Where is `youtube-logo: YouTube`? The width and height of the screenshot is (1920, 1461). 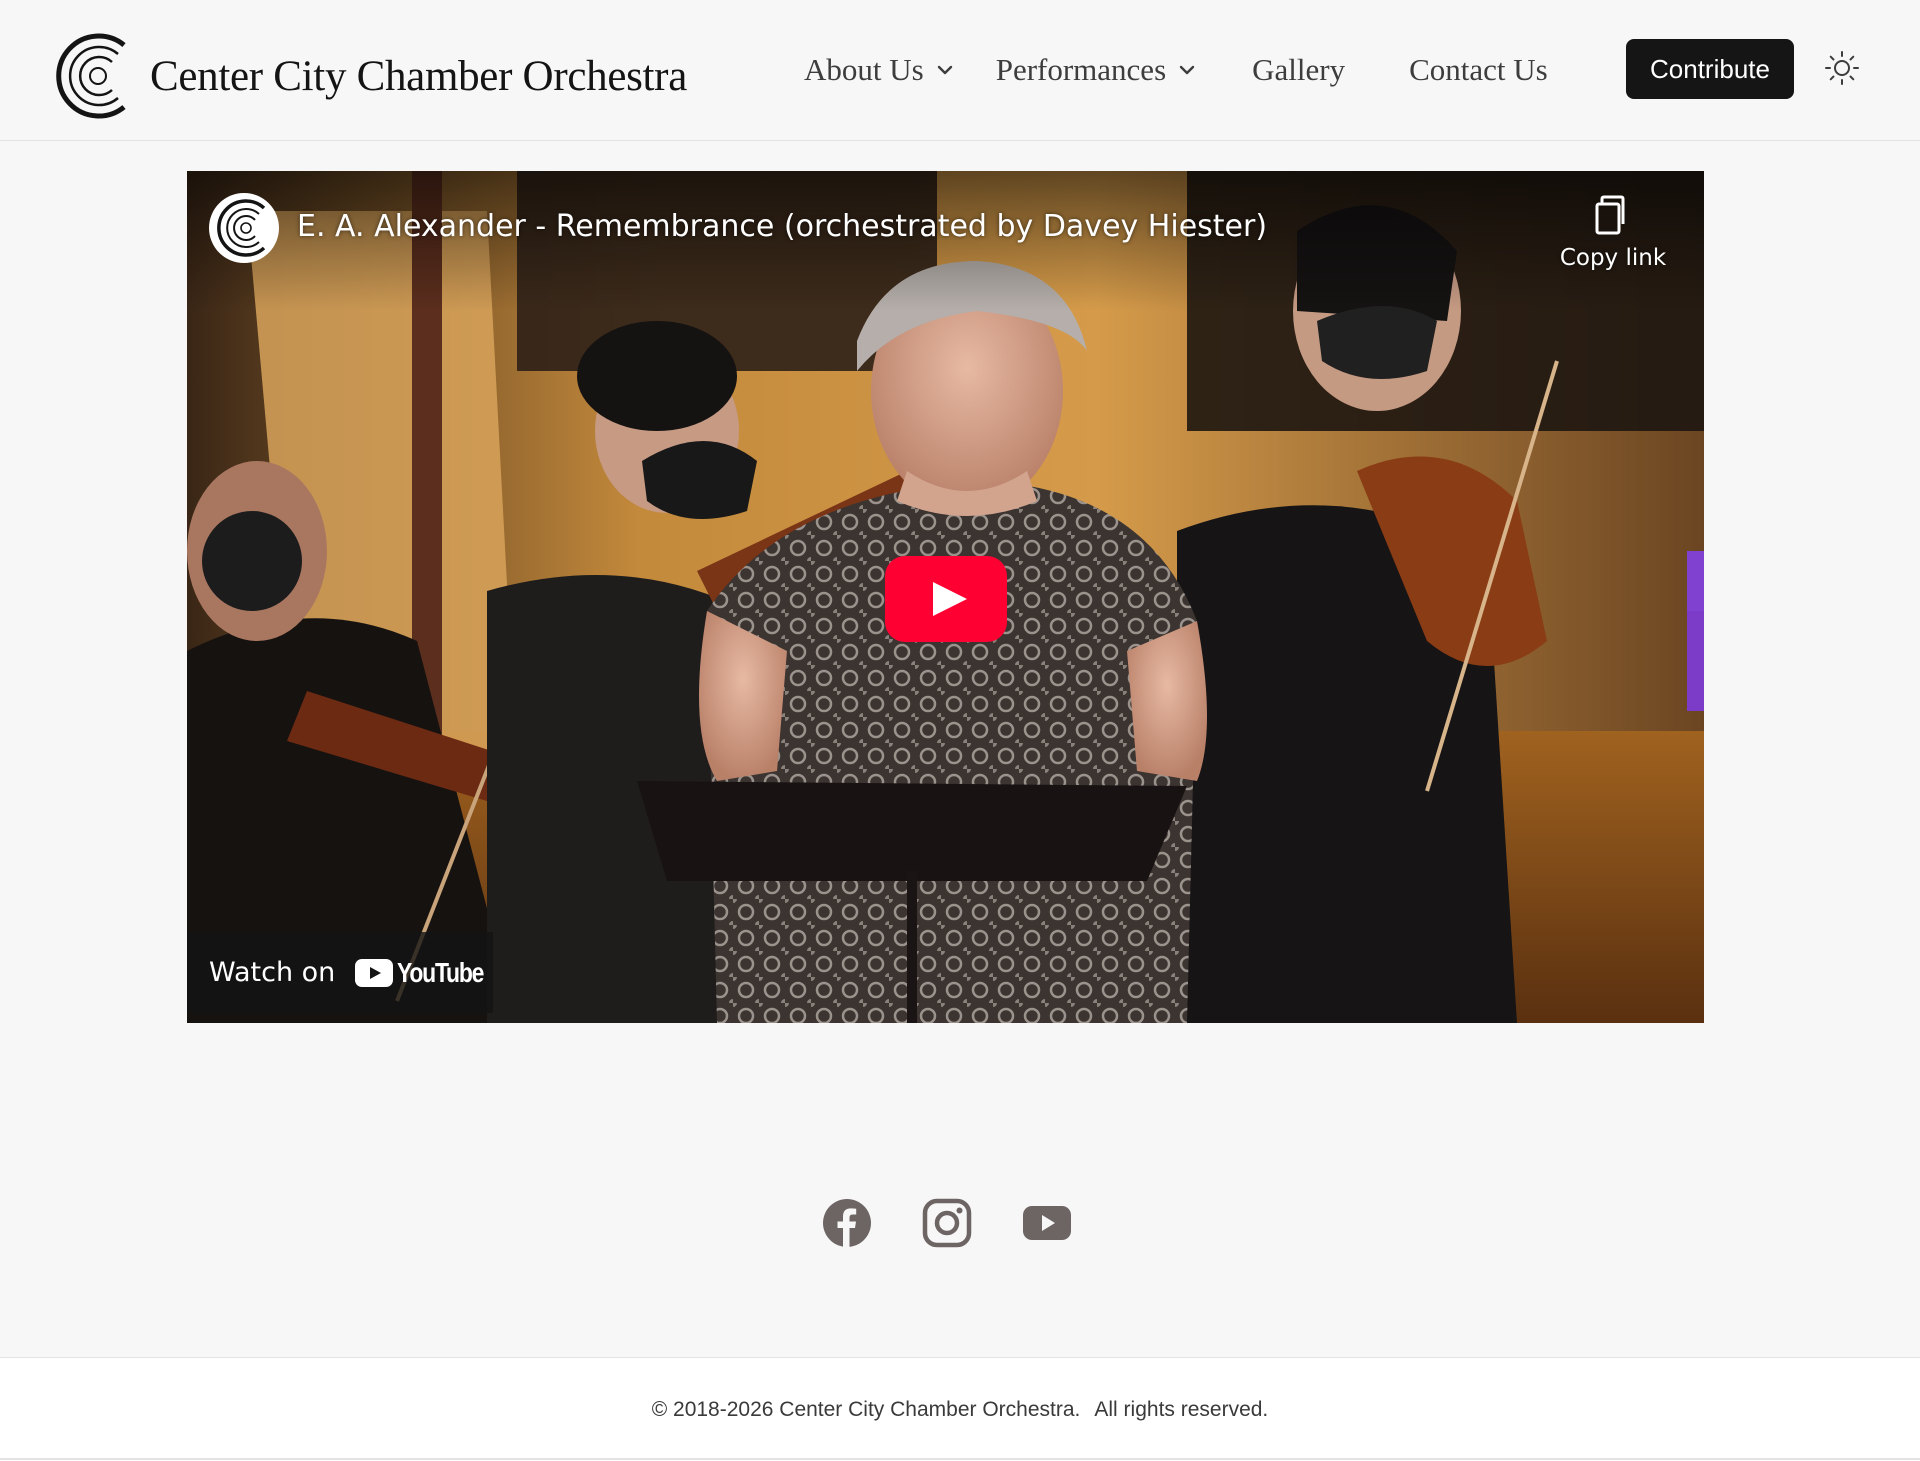 youtube-logo: YouTube is located at coordinates (428, 973).